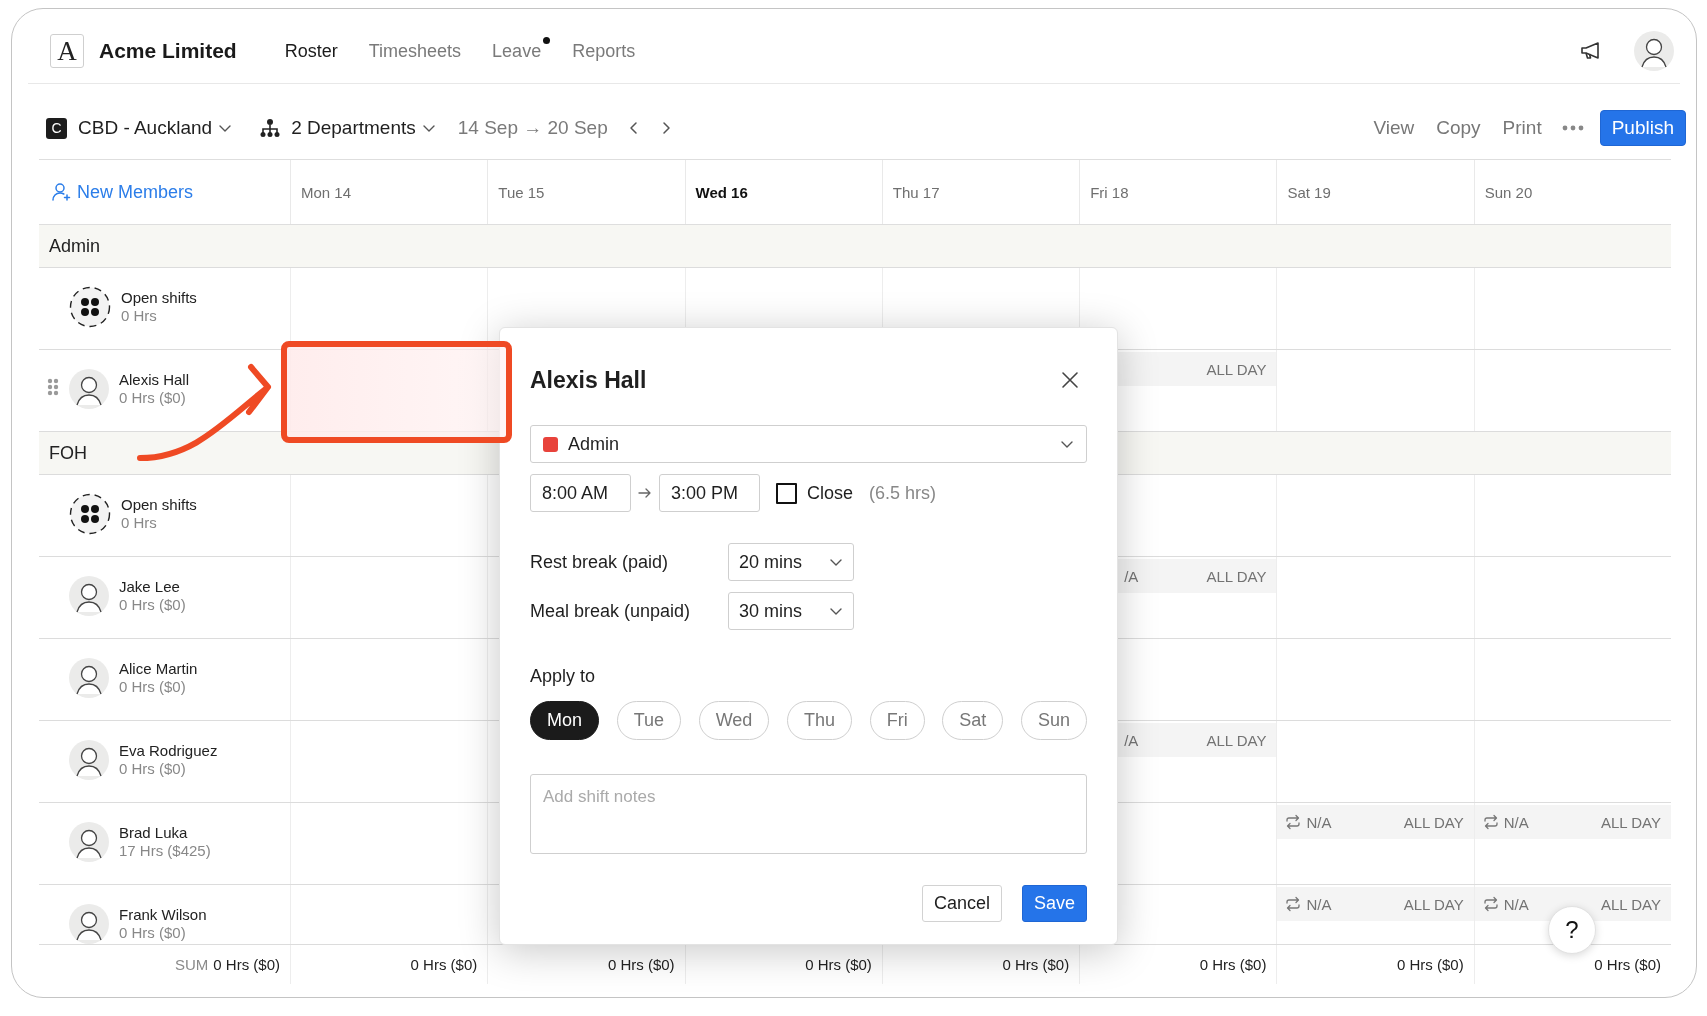 The image size is (1707, 1016). I want to click on save-button: Save, so click(1054, 903).